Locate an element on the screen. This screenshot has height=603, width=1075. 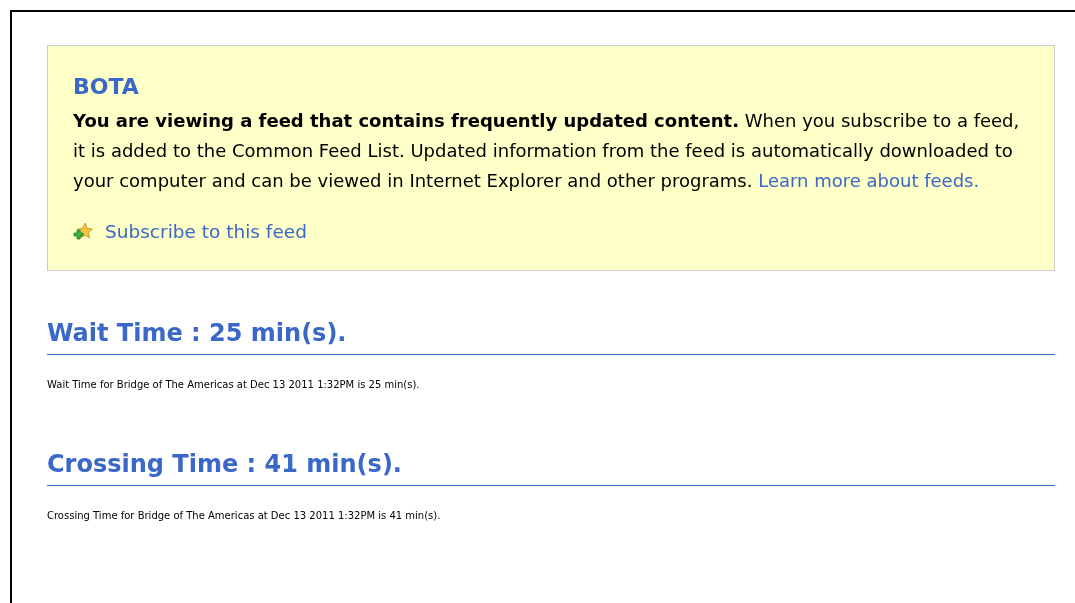
entry-description: Wait Time for Bridge of The Americas at Dec 13 2011 1:32PM is 25 min(s). is located at coordinates (234, 384).